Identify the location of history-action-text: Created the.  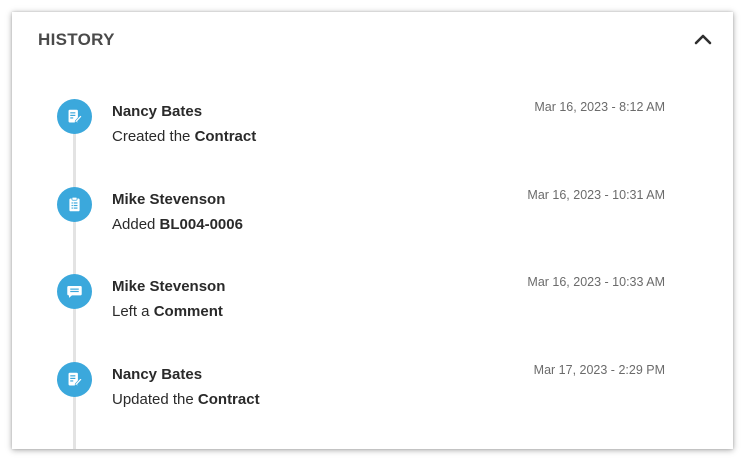
(153, 136).